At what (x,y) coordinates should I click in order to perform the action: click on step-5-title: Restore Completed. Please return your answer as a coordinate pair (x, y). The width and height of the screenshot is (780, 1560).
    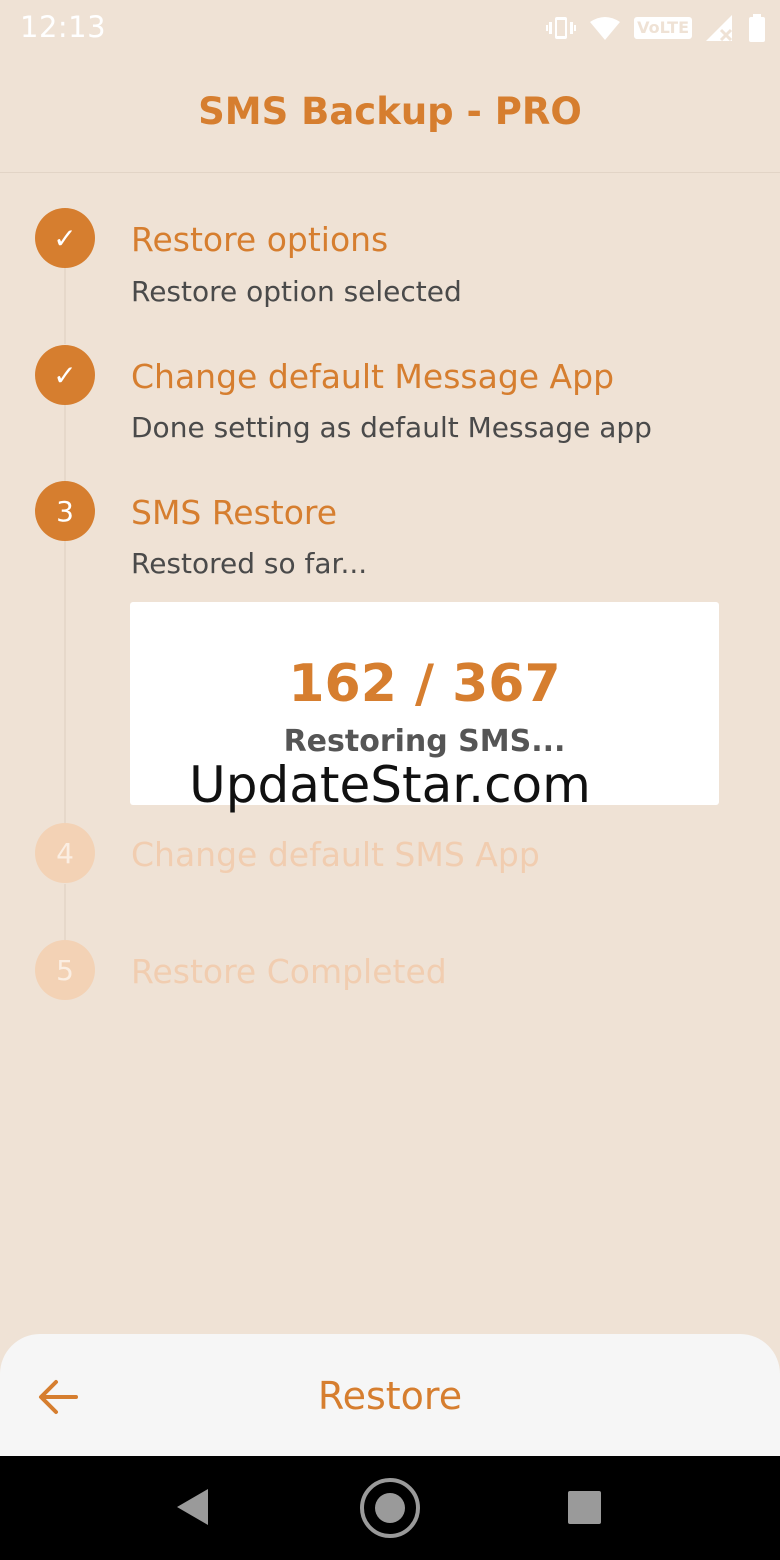
    Looking at the image, I should click on (289, 971).